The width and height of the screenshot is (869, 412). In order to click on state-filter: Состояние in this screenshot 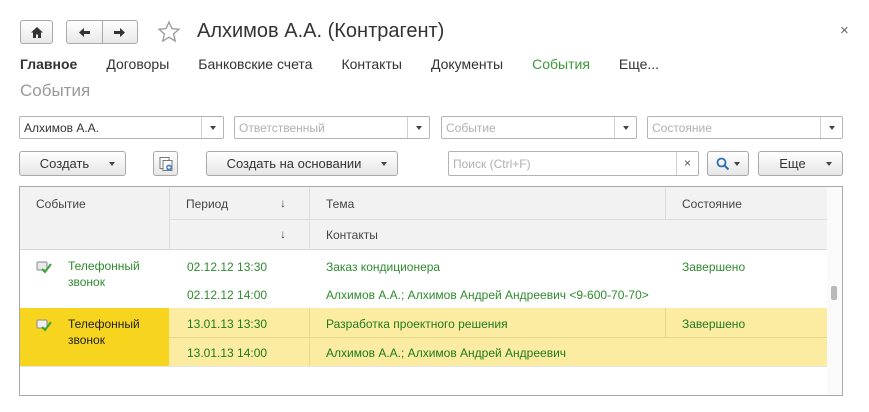, I will do `click(745, 127)`.